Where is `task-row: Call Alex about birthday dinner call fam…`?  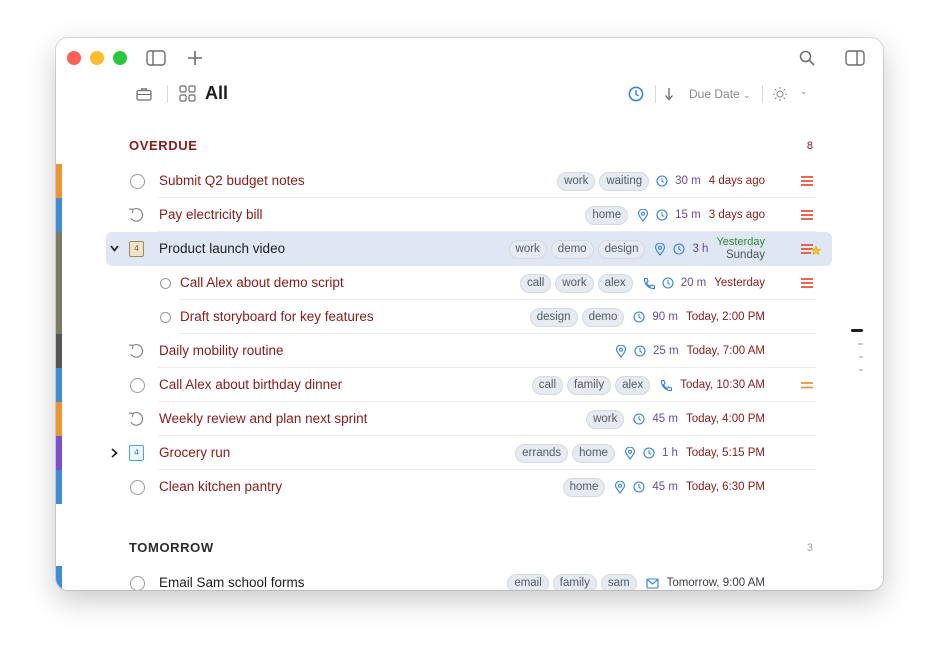 task-row: Call Alex about birthday dinner call fam… is located at coordinates (469, 385).